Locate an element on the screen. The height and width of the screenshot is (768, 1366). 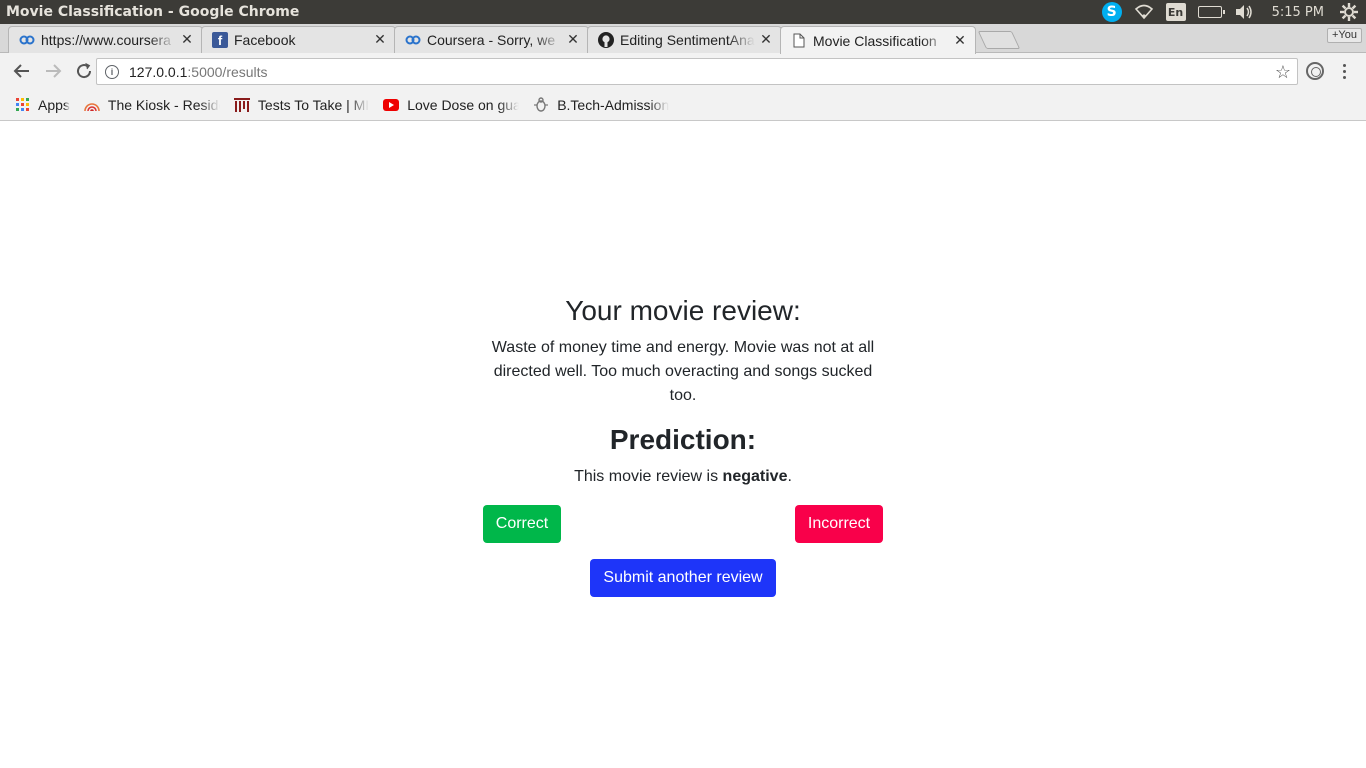
tab-coursera-2: Coursera - Sorry, we ✕ is located at coordinates (491, 39).